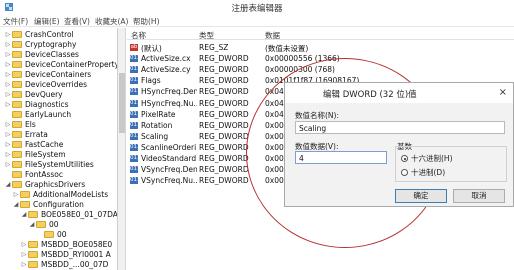  I want to click on cancel-button: 取消, so click(479, 196).